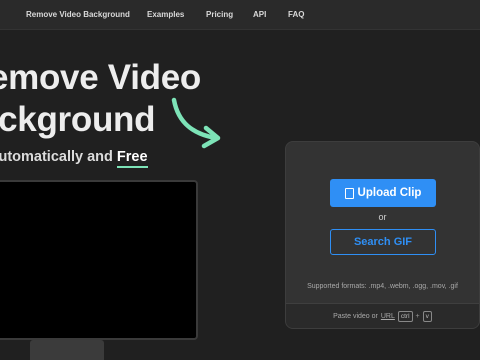 This screenshot has height=360, width=480. What do you see at coordinates (67, 350) in the screenshot?
I see `monitor-stand` at bounding box center [67, 350].